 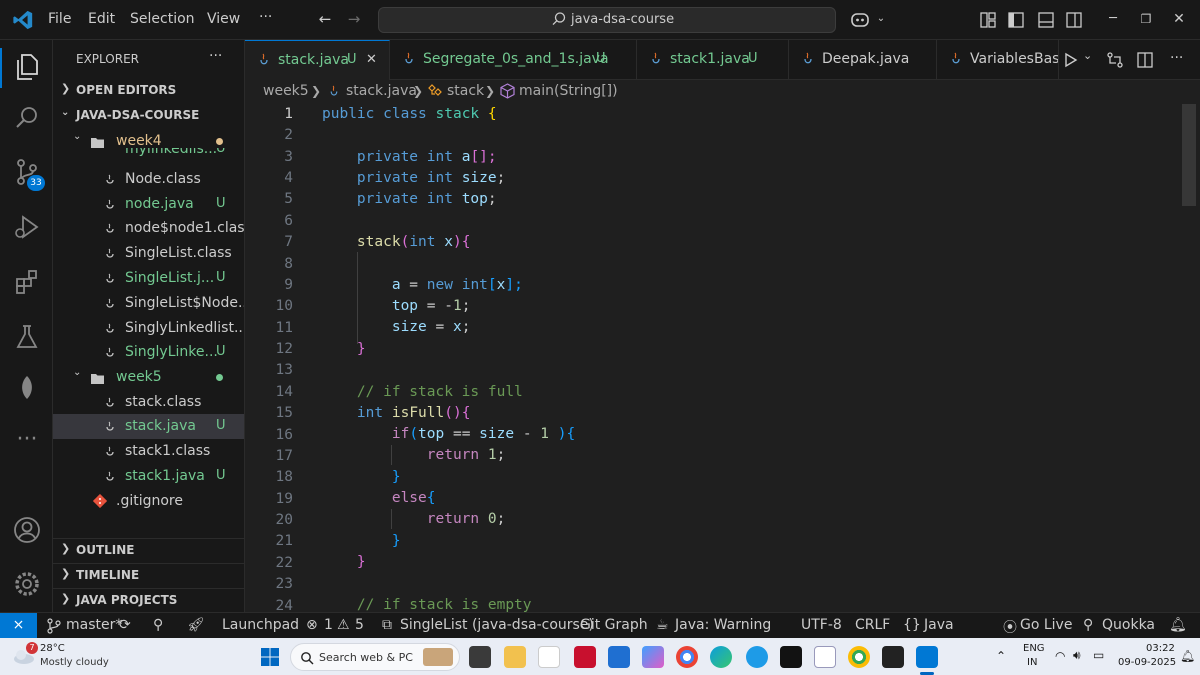 What do you see at coordinates (148, 228) in the screenshot?
I see `file-node-node1-class: node$node1.class` at bounding box center [148, 228].